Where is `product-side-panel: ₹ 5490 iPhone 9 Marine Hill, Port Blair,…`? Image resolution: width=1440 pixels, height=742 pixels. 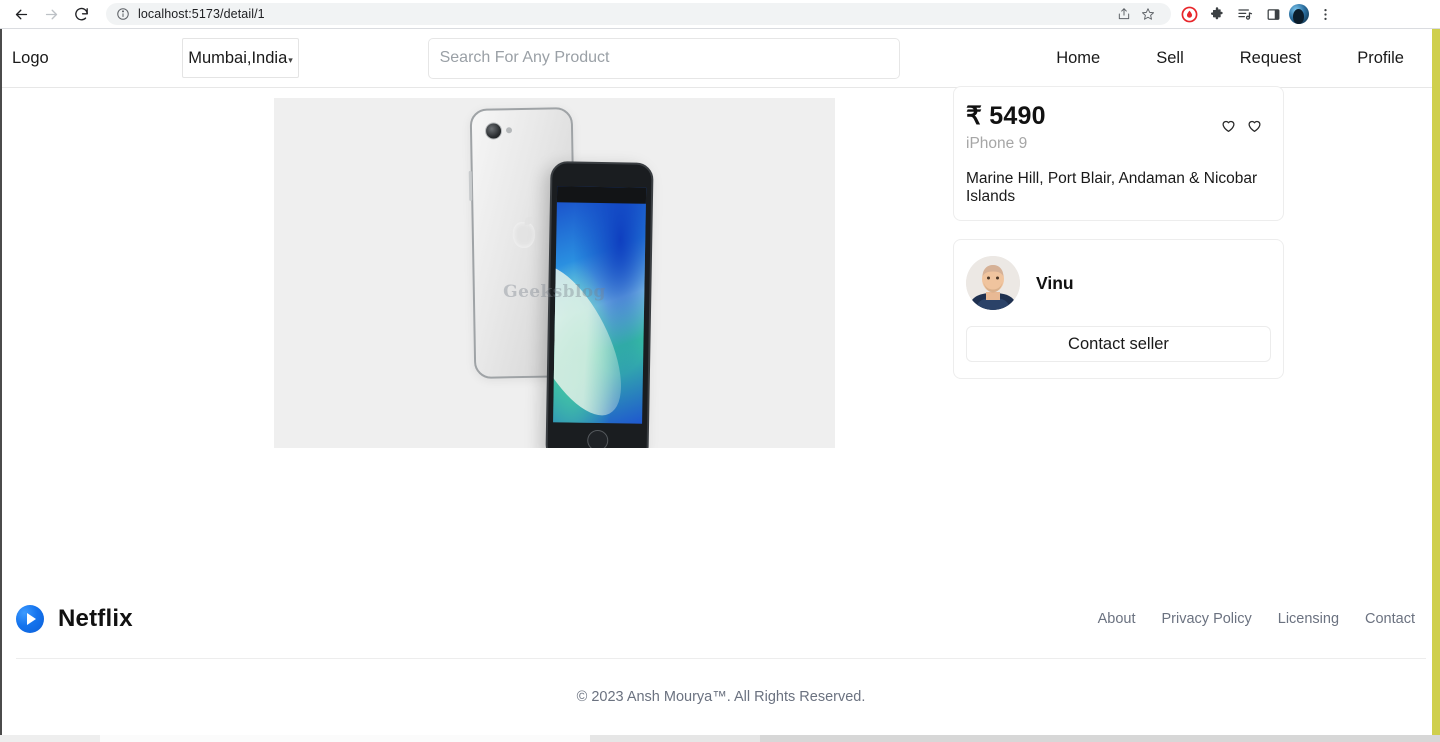
product-side-panel: ₹ 5490 iPhone 9 Marine Hill, Port Blair,… is located at coordinates (1118, 233).